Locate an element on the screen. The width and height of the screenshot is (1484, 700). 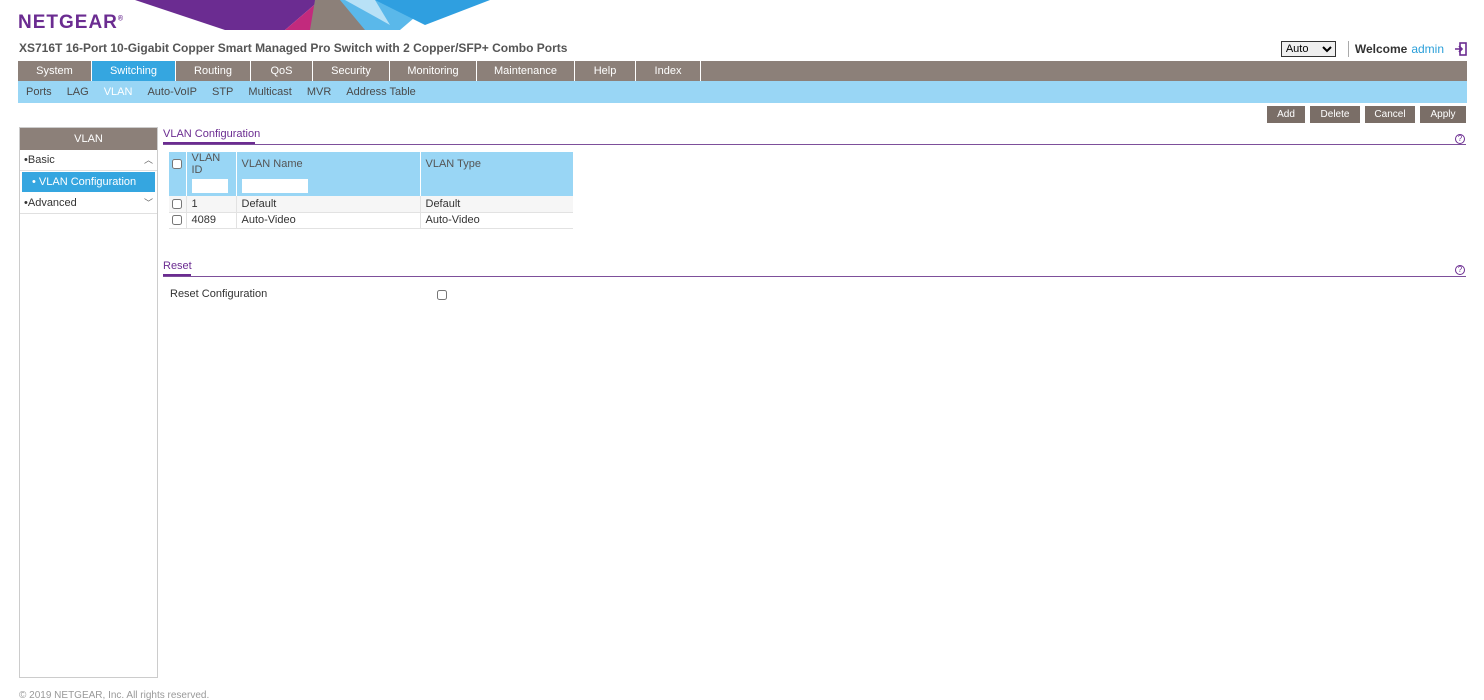
subnav-ports: Ports is located at coordinates (39, 92).